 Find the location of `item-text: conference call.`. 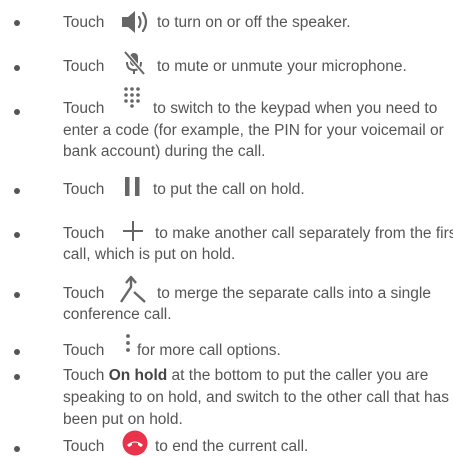

item-text: conference call. is located at coordinates (117, 314).